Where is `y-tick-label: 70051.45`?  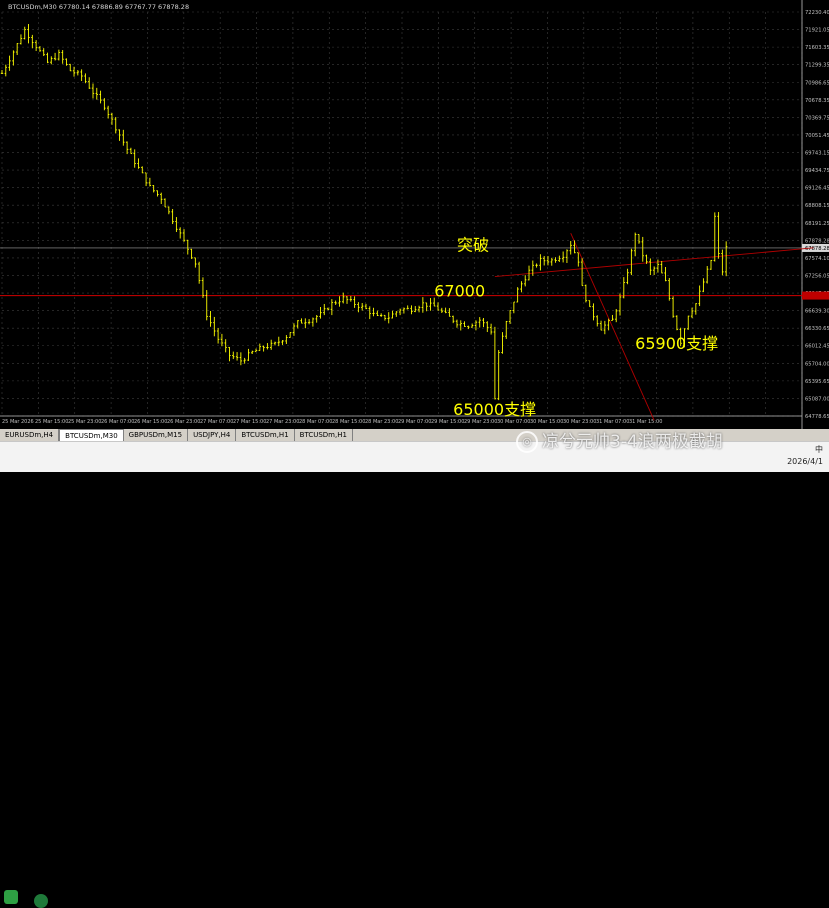 y-tick-label: 70051.45 is located at coordinates (817, 136).